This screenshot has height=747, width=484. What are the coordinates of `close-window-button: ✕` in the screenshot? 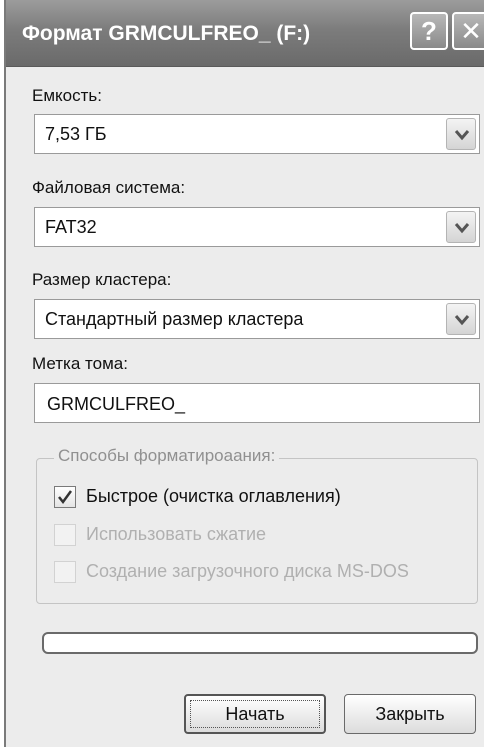 It's located at (468, 31).